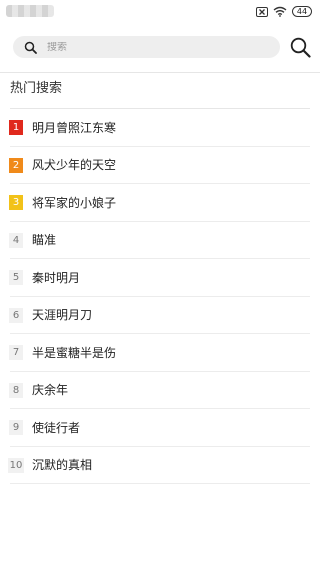 Image resolution: width=320 pixels, height=566 pixels. Describe the element at coordinates (16, 390) in the screenshot. I see `rank-badge: 8` at that location.